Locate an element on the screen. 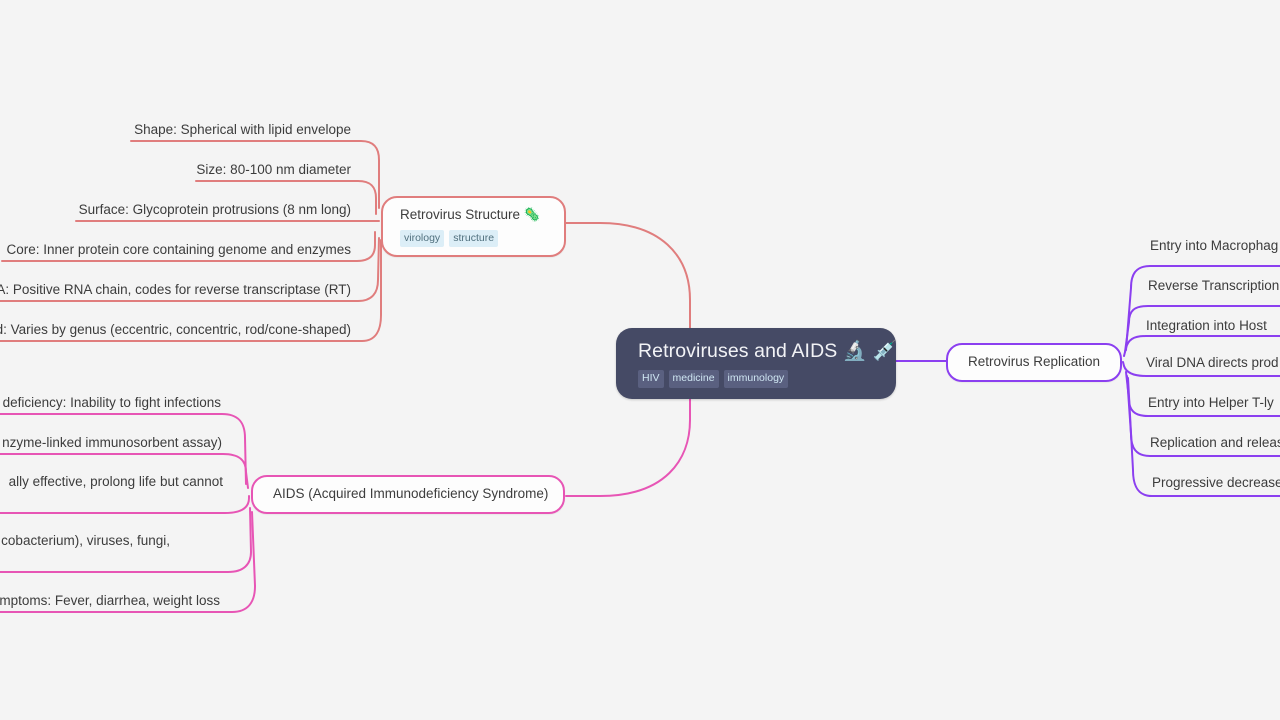 The height and width of the screenshot is (720, 1280). leaf-structure-0: Shape: Spherical with lipid envelope is located at coordinates (175, 130).